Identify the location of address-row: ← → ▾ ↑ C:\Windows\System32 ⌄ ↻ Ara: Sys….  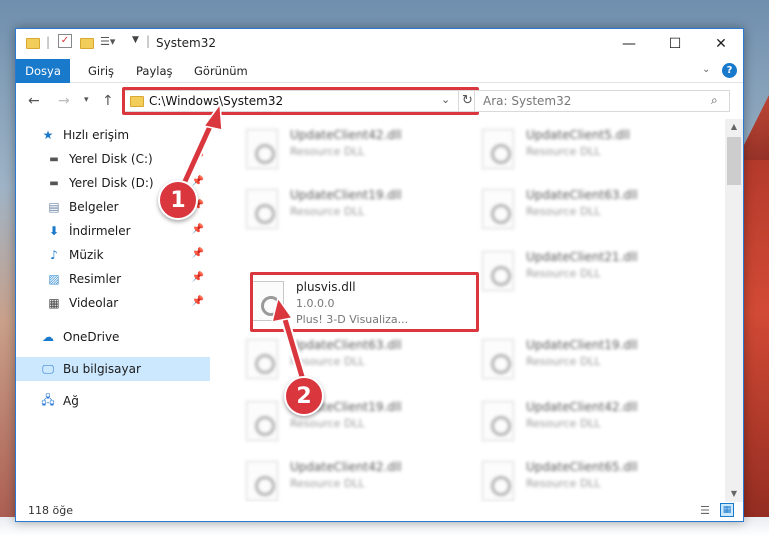
(379, 101).